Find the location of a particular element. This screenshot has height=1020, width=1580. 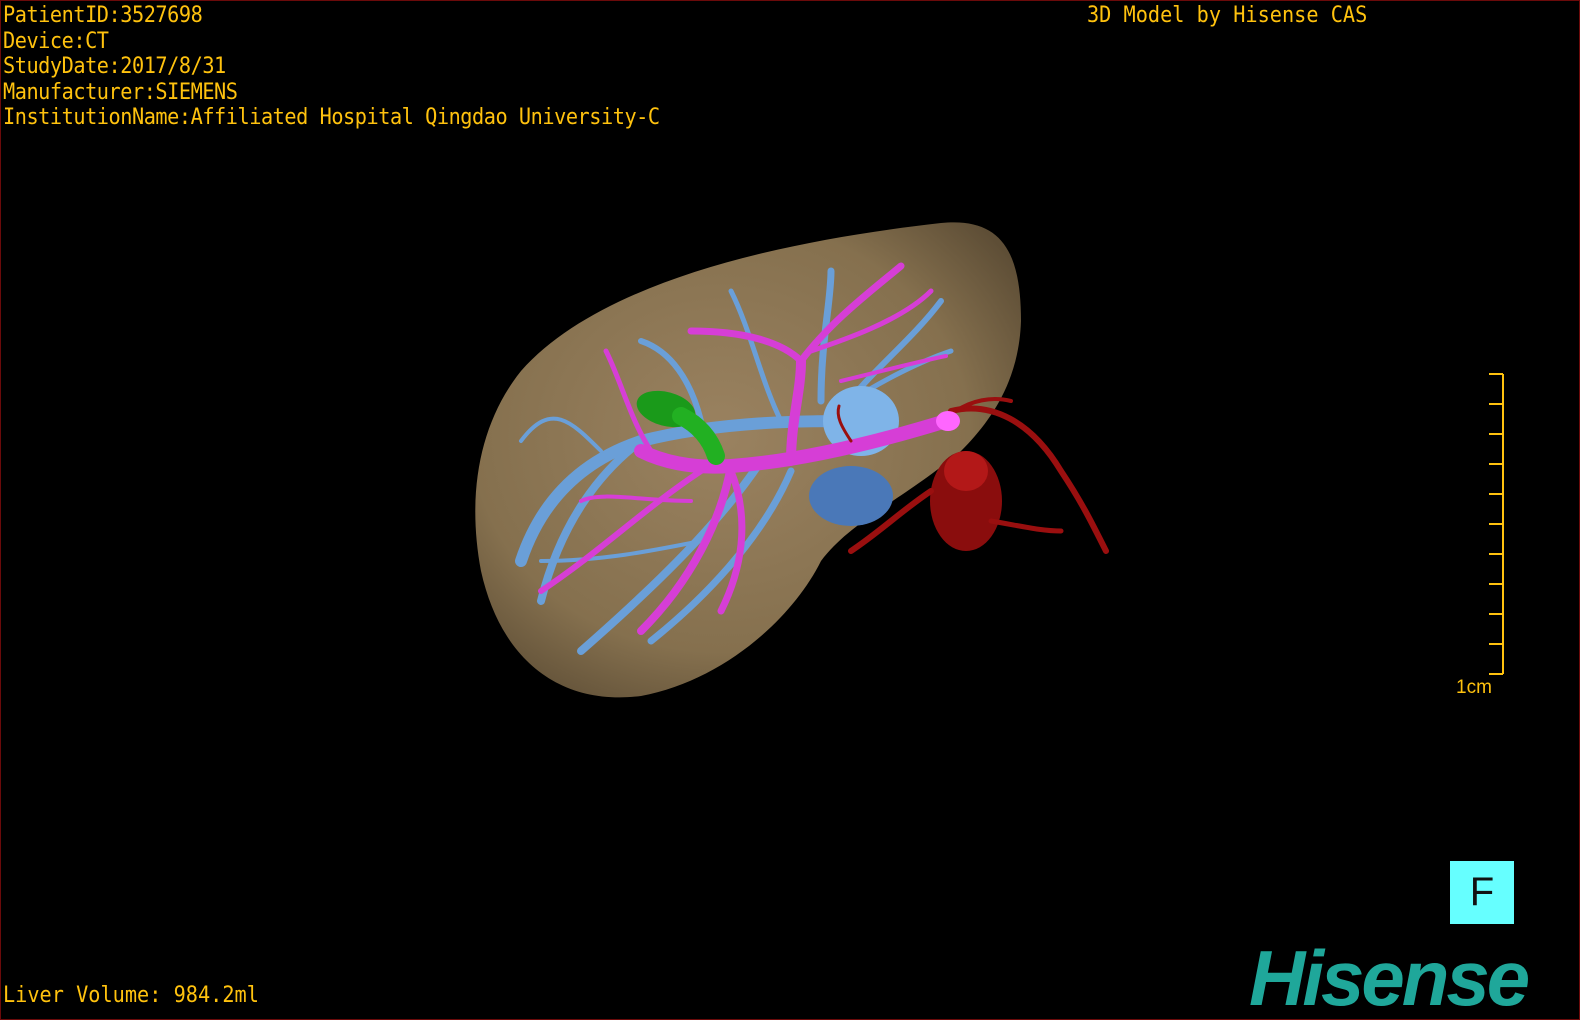

model-caption: 3D Model by Hisense CAS is located at coordinates (1227, 15).